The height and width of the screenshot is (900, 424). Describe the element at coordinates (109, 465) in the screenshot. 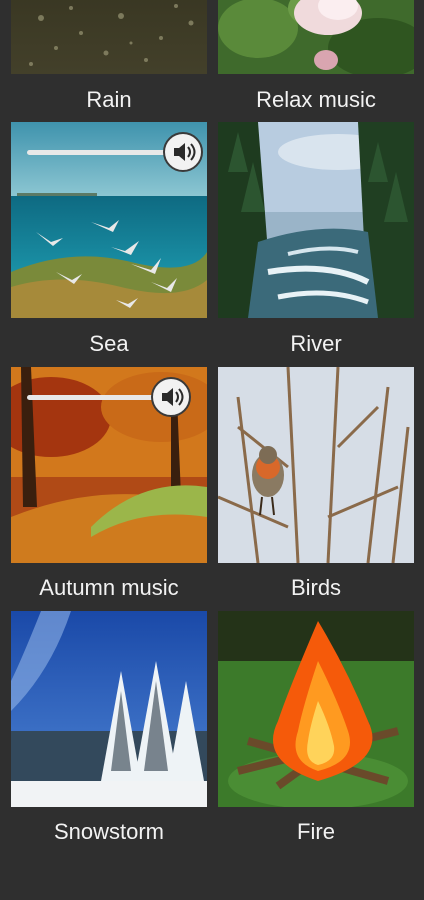

I see `sound-tile-autumn-music` at that location.